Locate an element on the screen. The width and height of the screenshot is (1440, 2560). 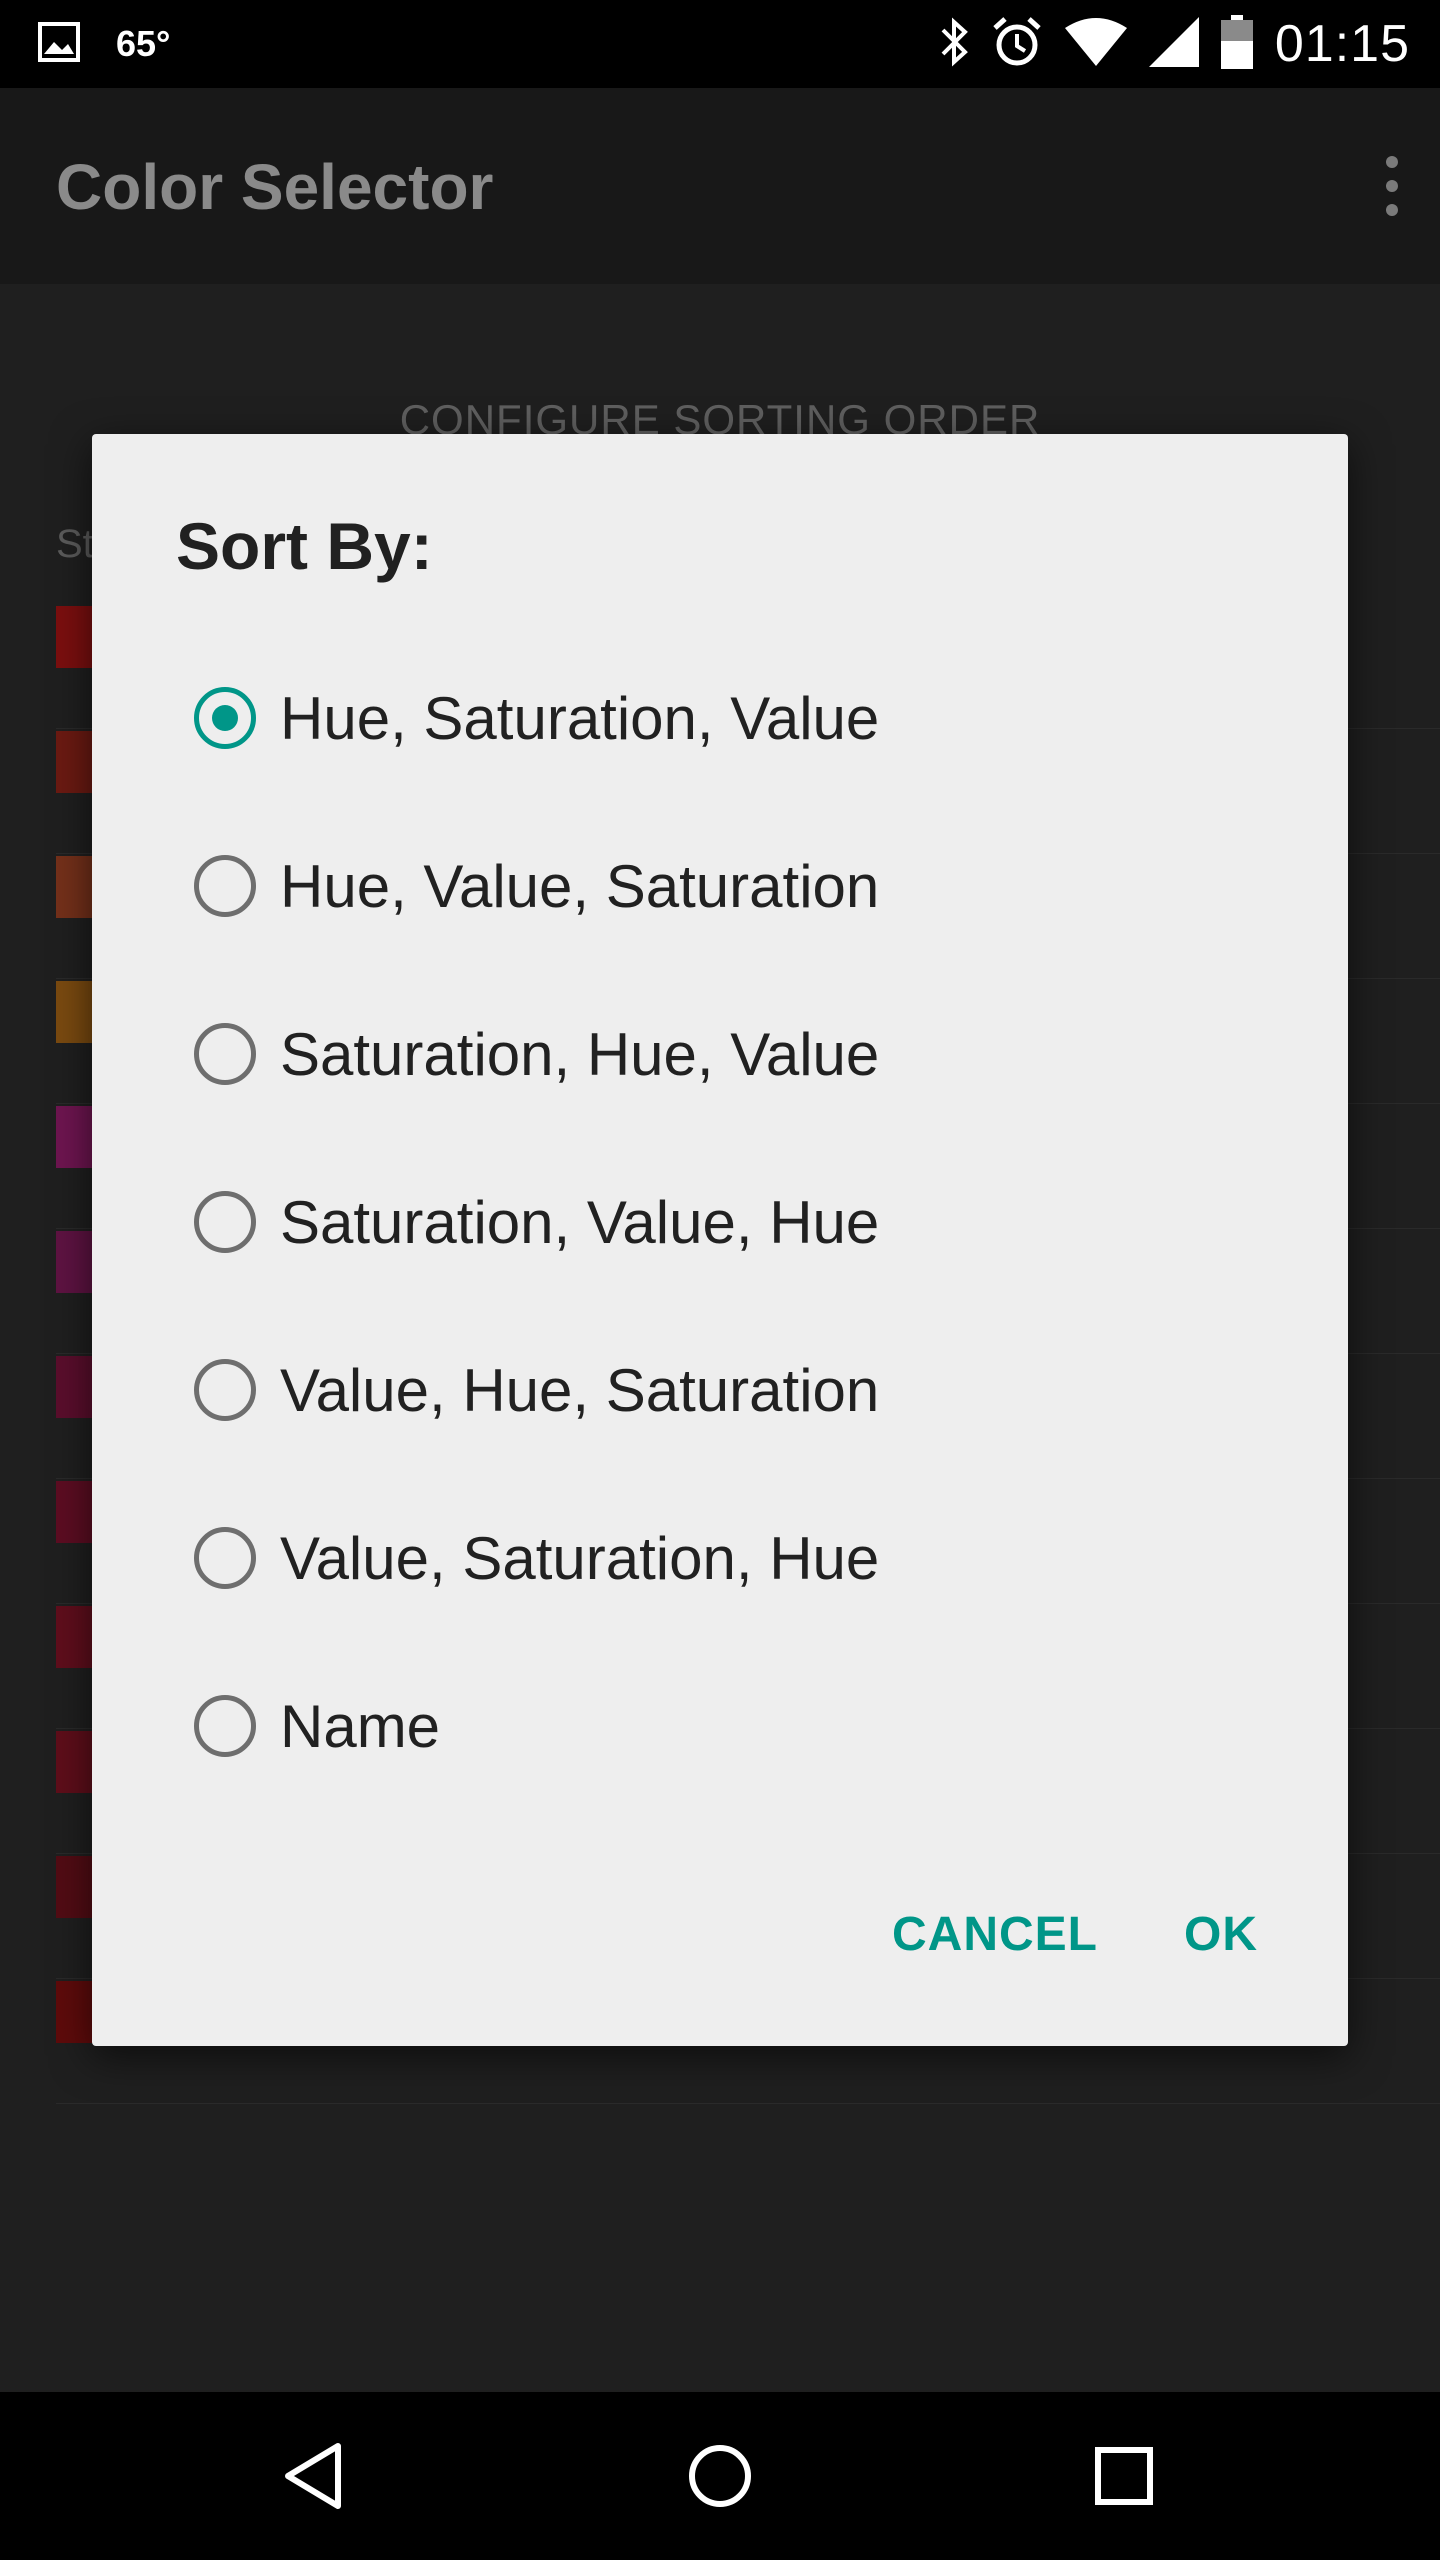
sort-option: Name is located at coordinates (744, 1726).